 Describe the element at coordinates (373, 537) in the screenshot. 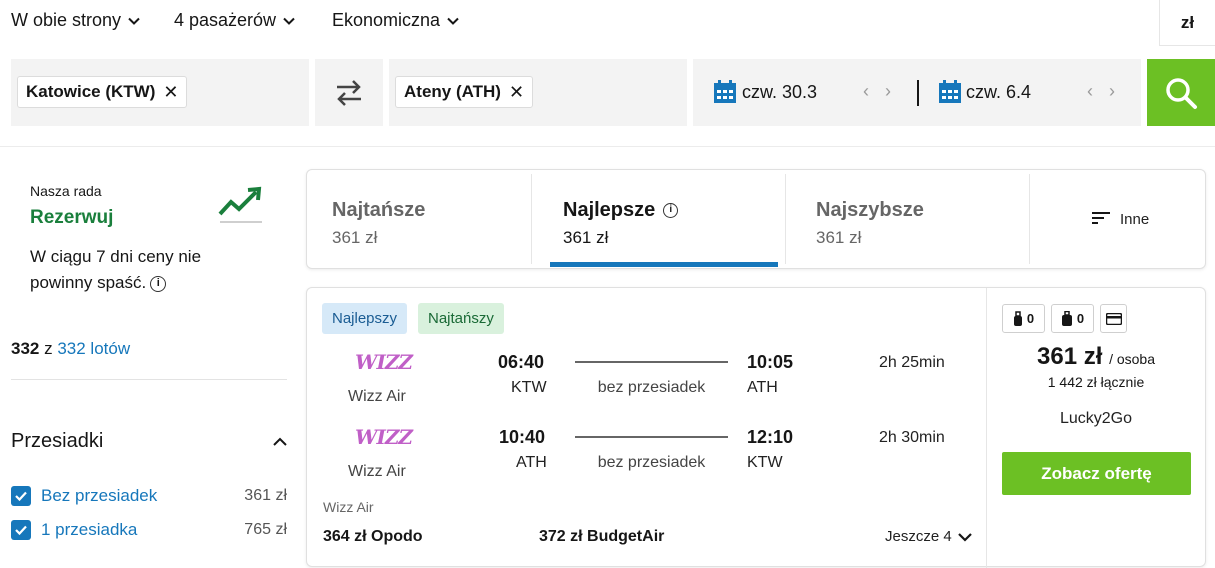

I see `other-offer: 364 zł Opodo` at that location.